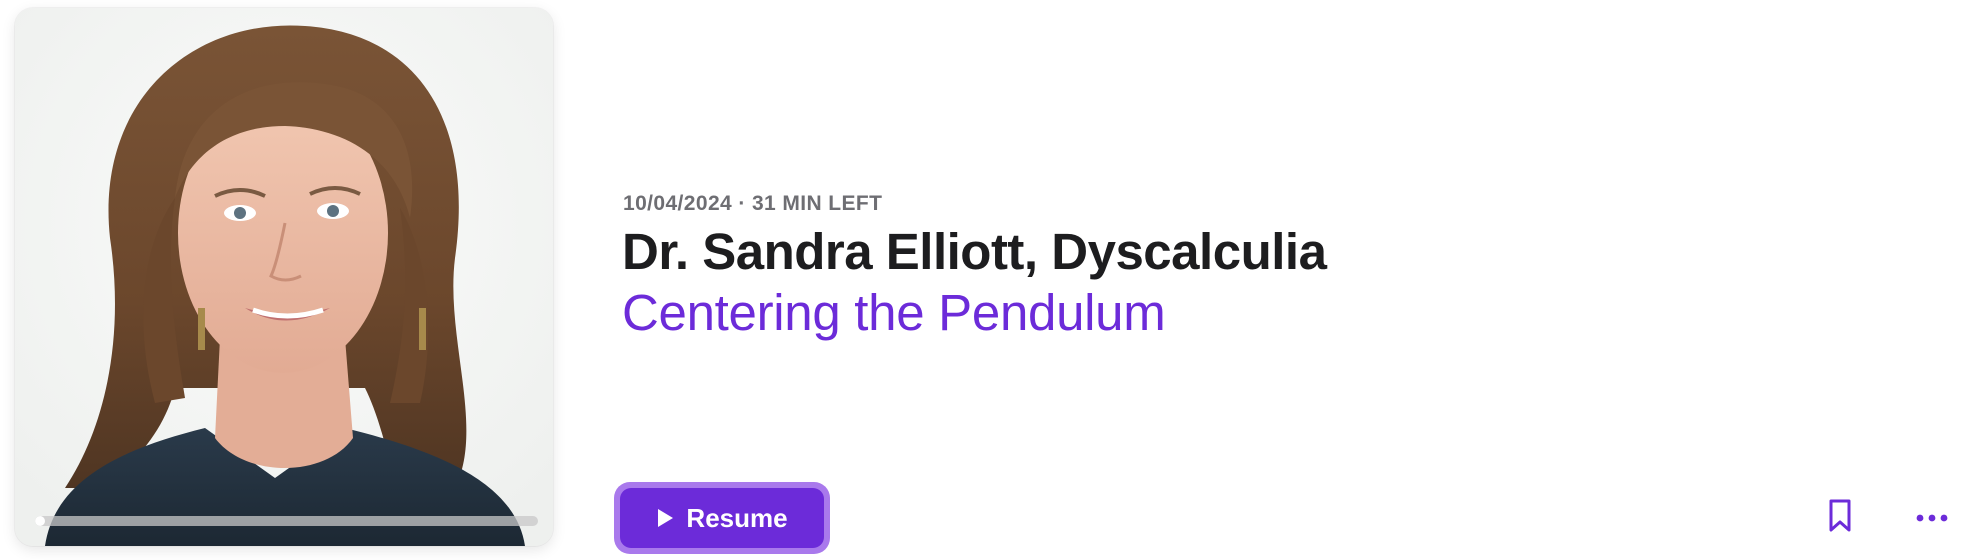 This screenshot has width=1976, height=560. I want to click on resume-button-focus-ring: Resume, so click(722, 518).